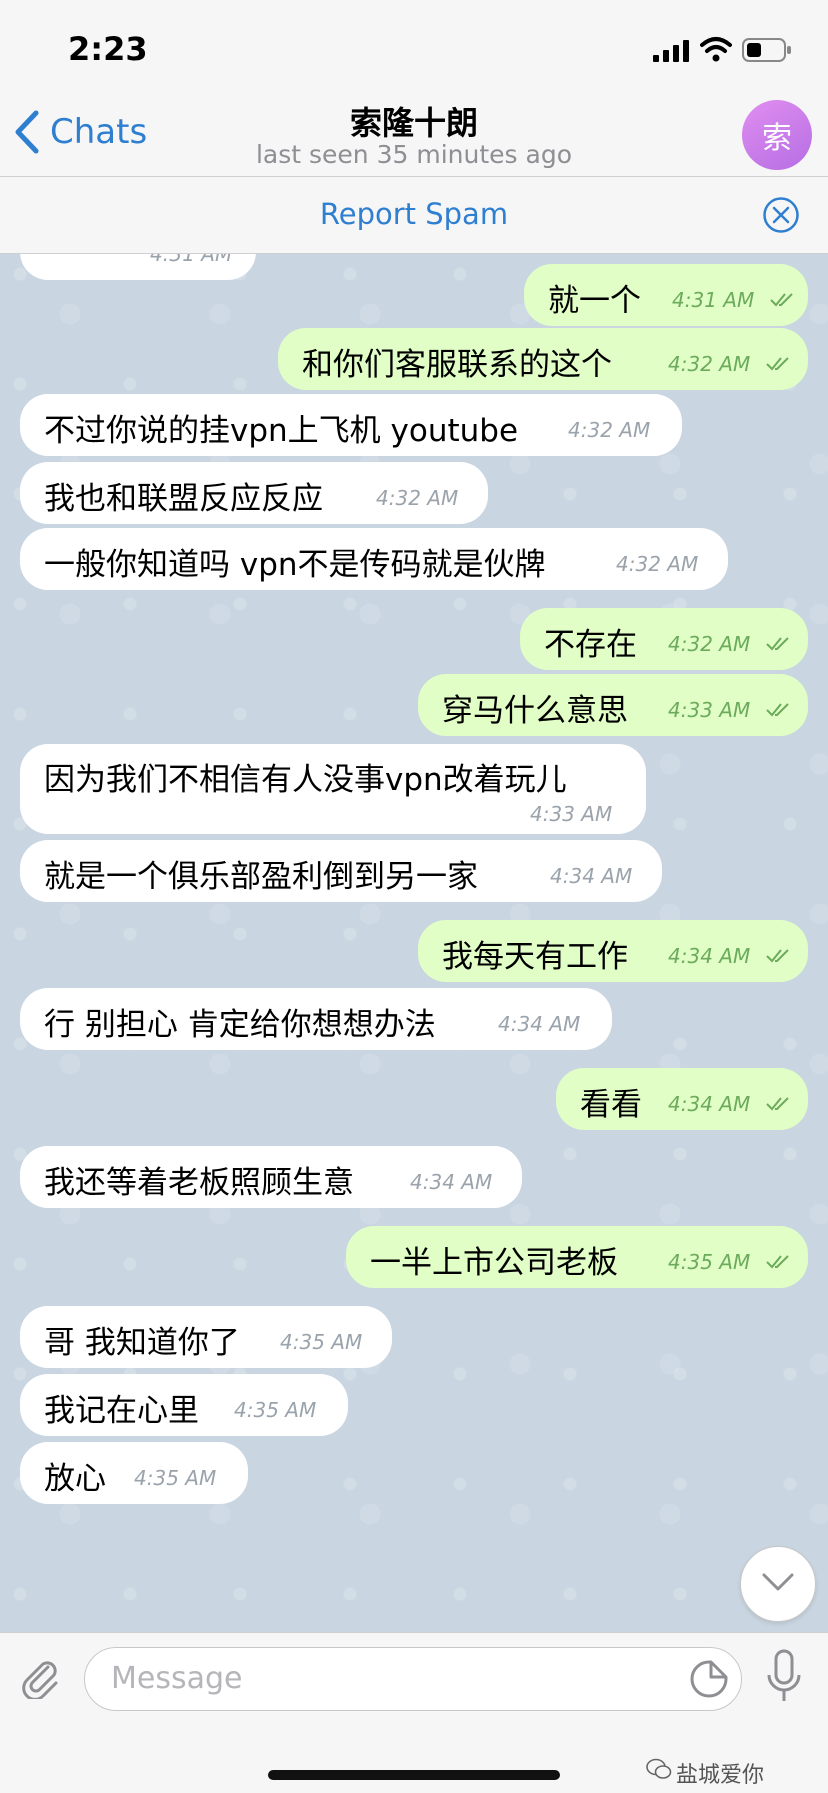 The width and height of the screenshot is (828, 1793). What do you see at coordinates (75, 1479) in the screenshot?
I see `message-text: 放心` at bounding box center [75, 1479].